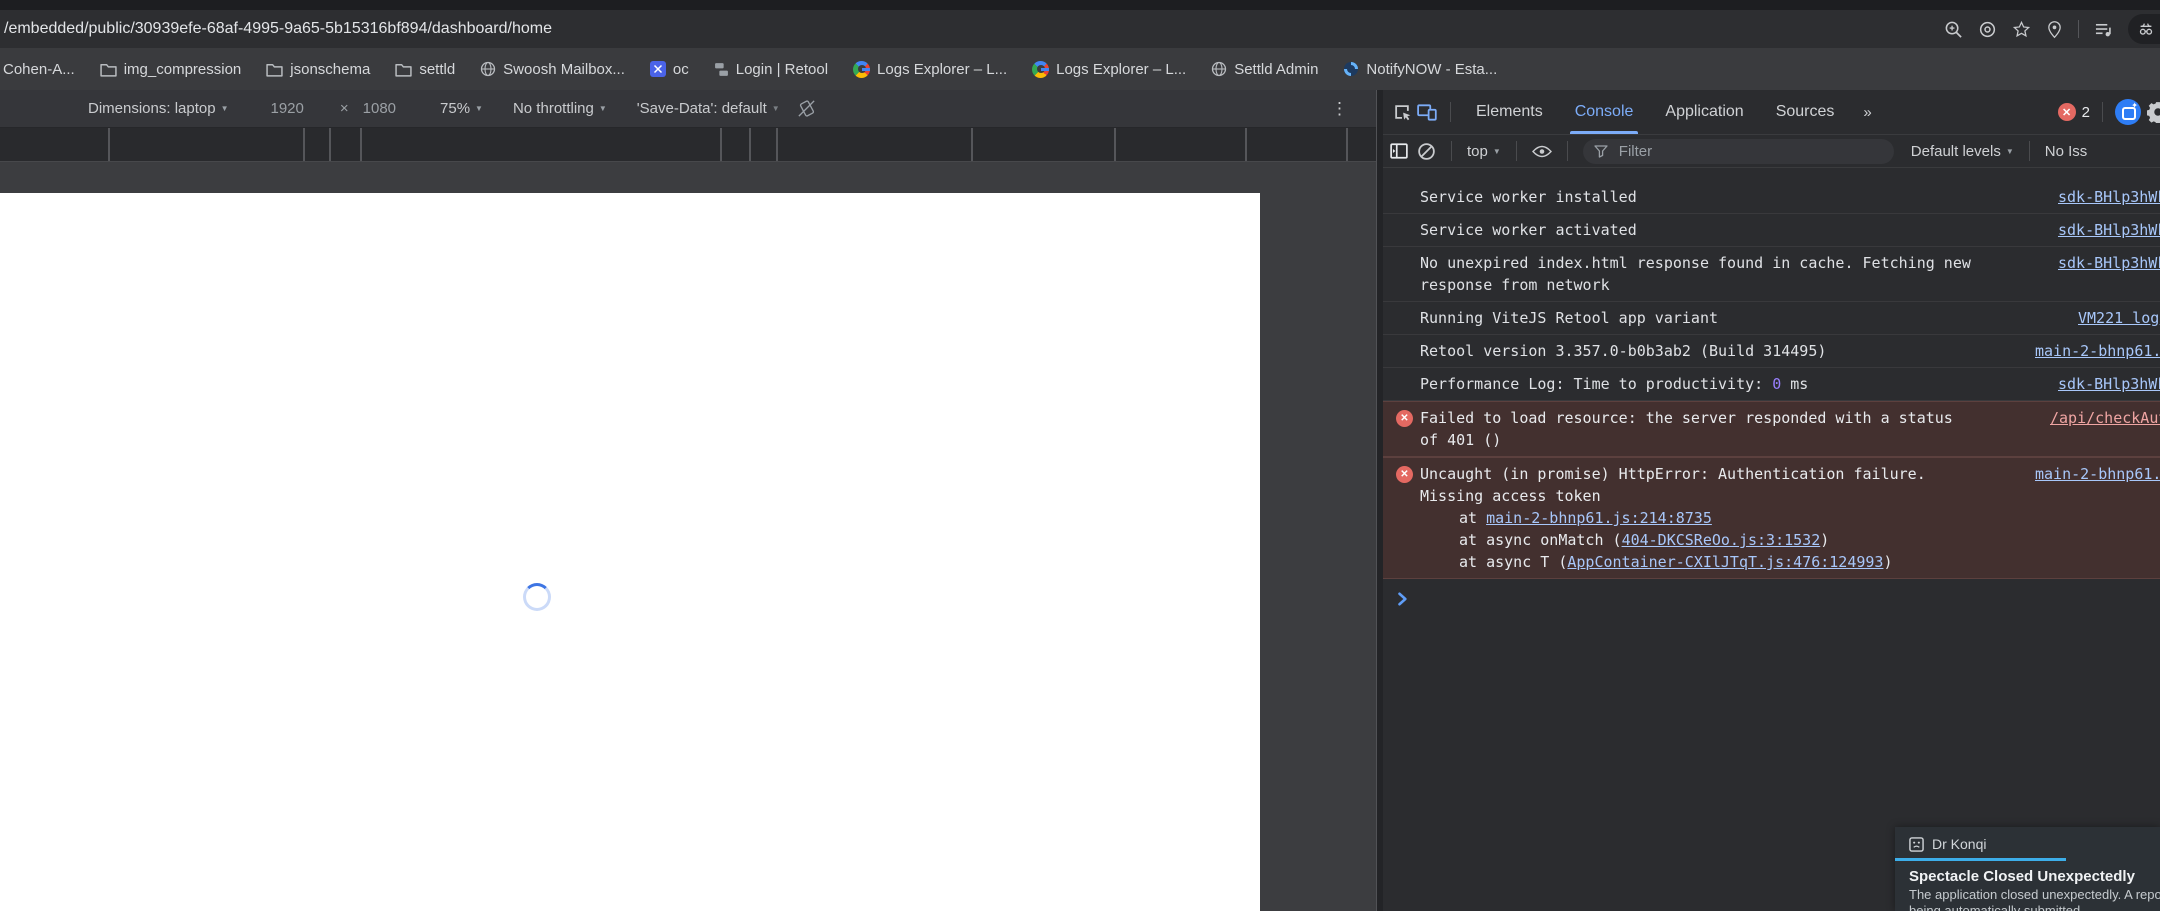  Describe the element at coordinates (1264, 69) in the screenshot. I see `bookmark-item: Settld Admin` at that location.